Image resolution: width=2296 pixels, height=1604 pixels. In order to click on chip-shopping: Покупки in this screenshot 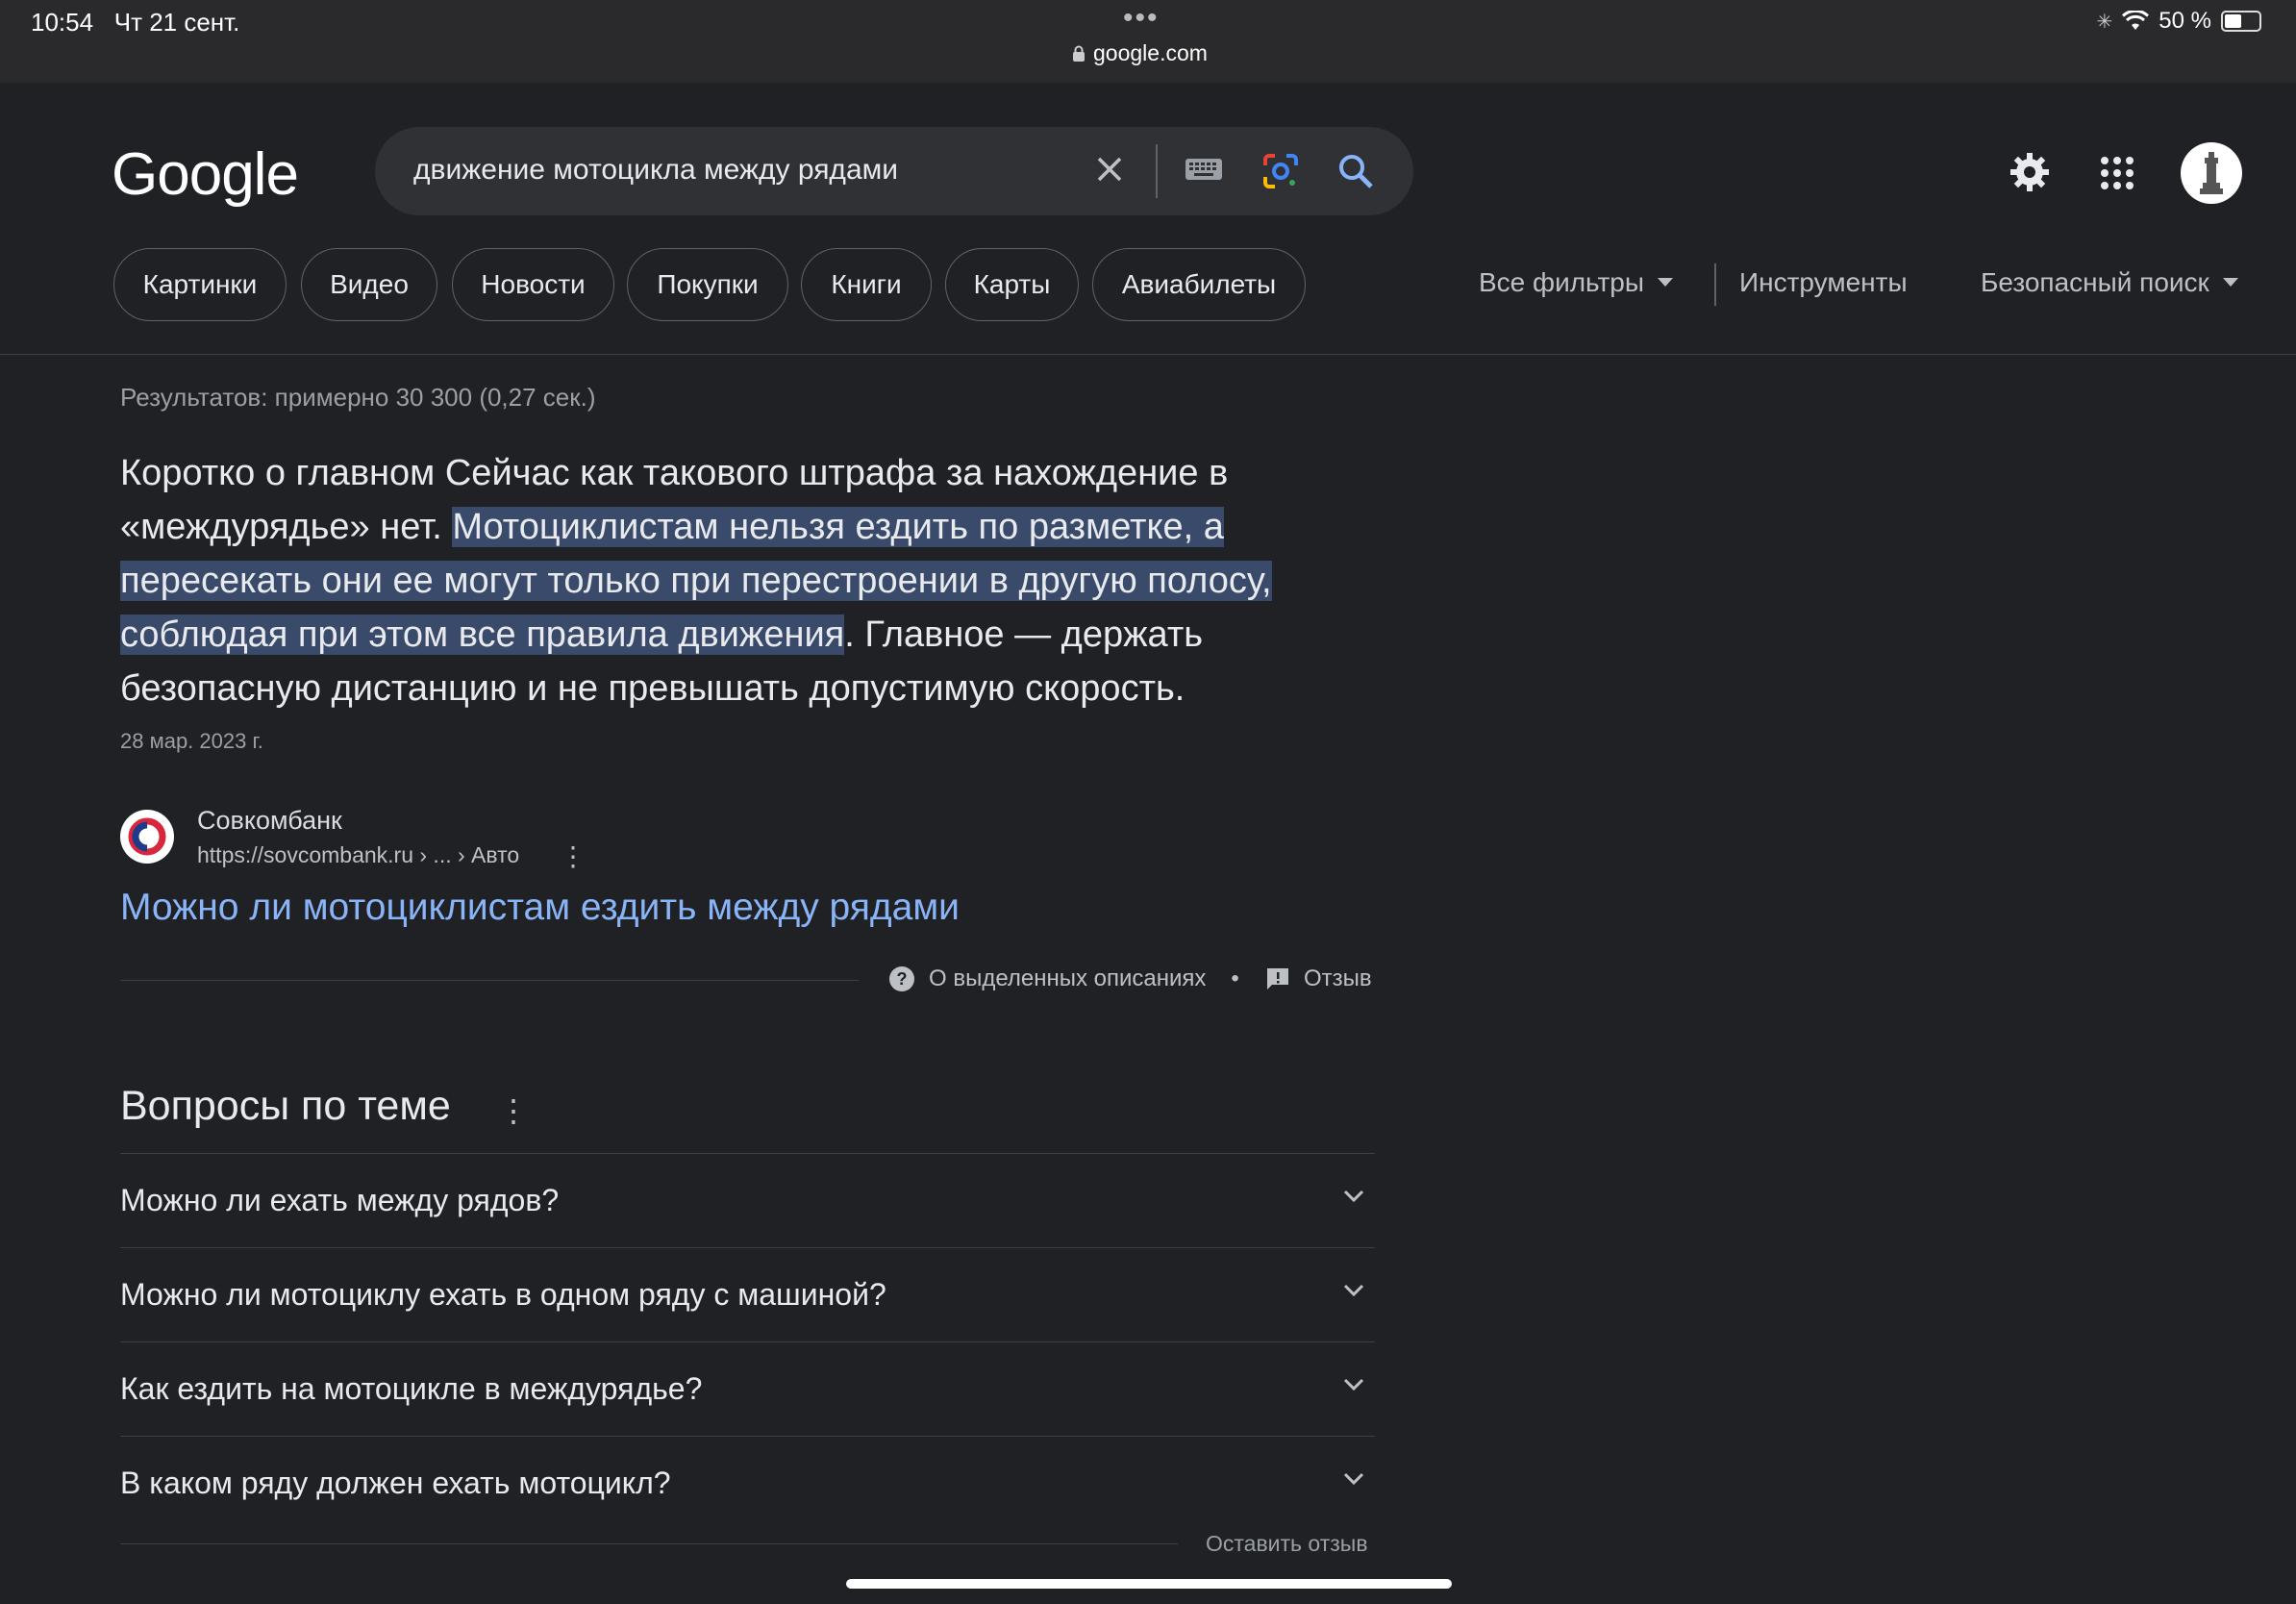, I will do `click(707, 284)`.